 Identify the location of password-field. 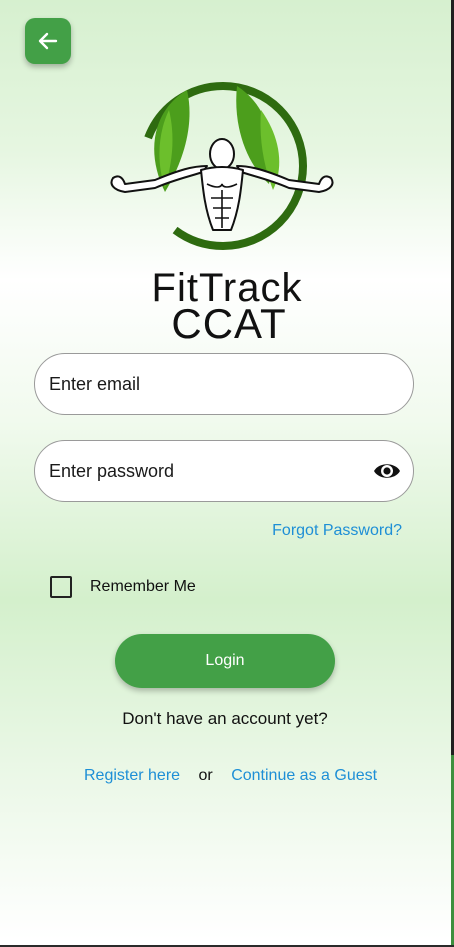
(224, 471).